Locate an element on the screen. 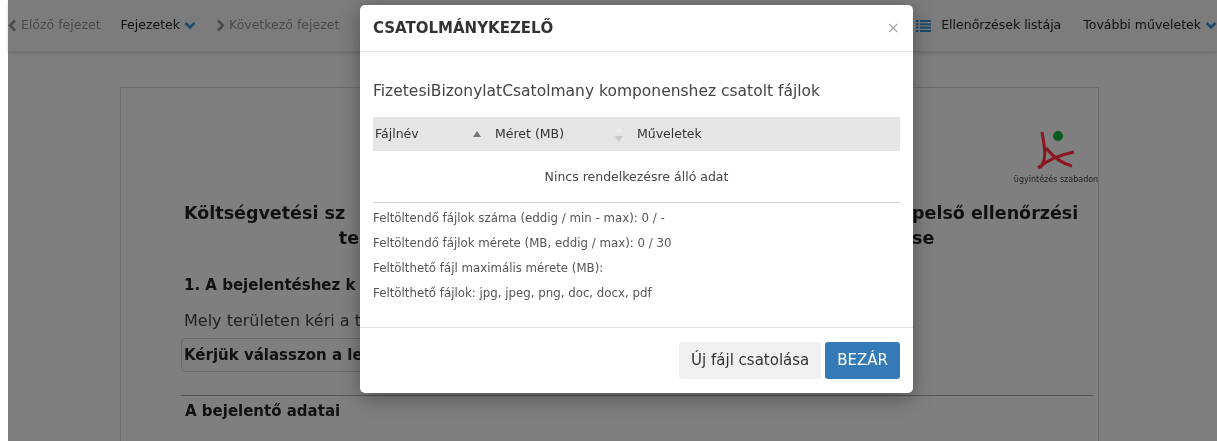 The image size is (1217, 441). dialog-subtitle: FizetesiBizonylatCsatolmany komponenshez csatolt fájlok is located at coordinates (597, 91).